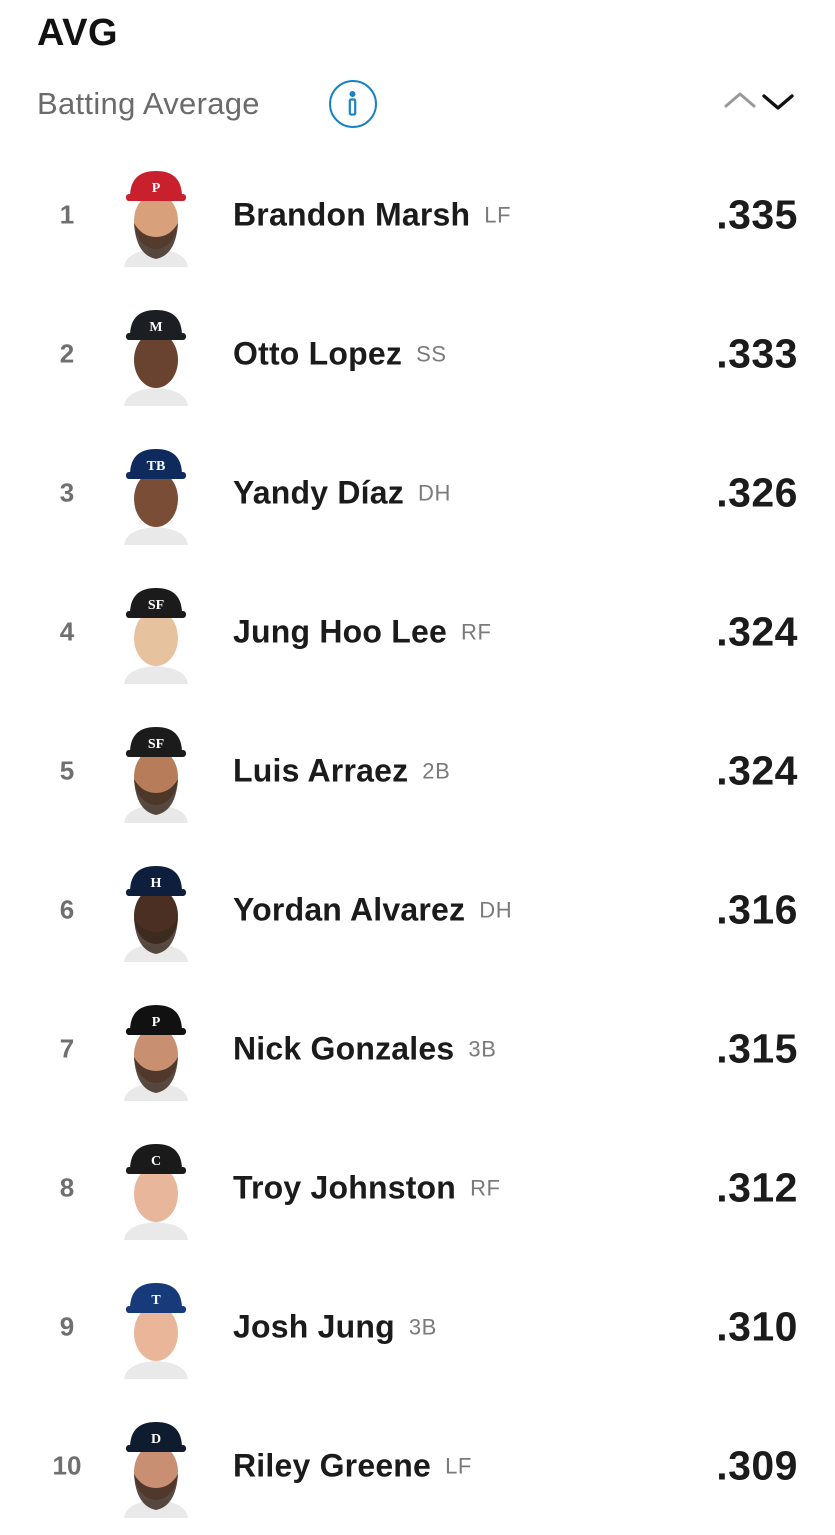  Describe the element at coordinates (757, 1187) in the screenshot. I see `stat-value: .312` at that location.